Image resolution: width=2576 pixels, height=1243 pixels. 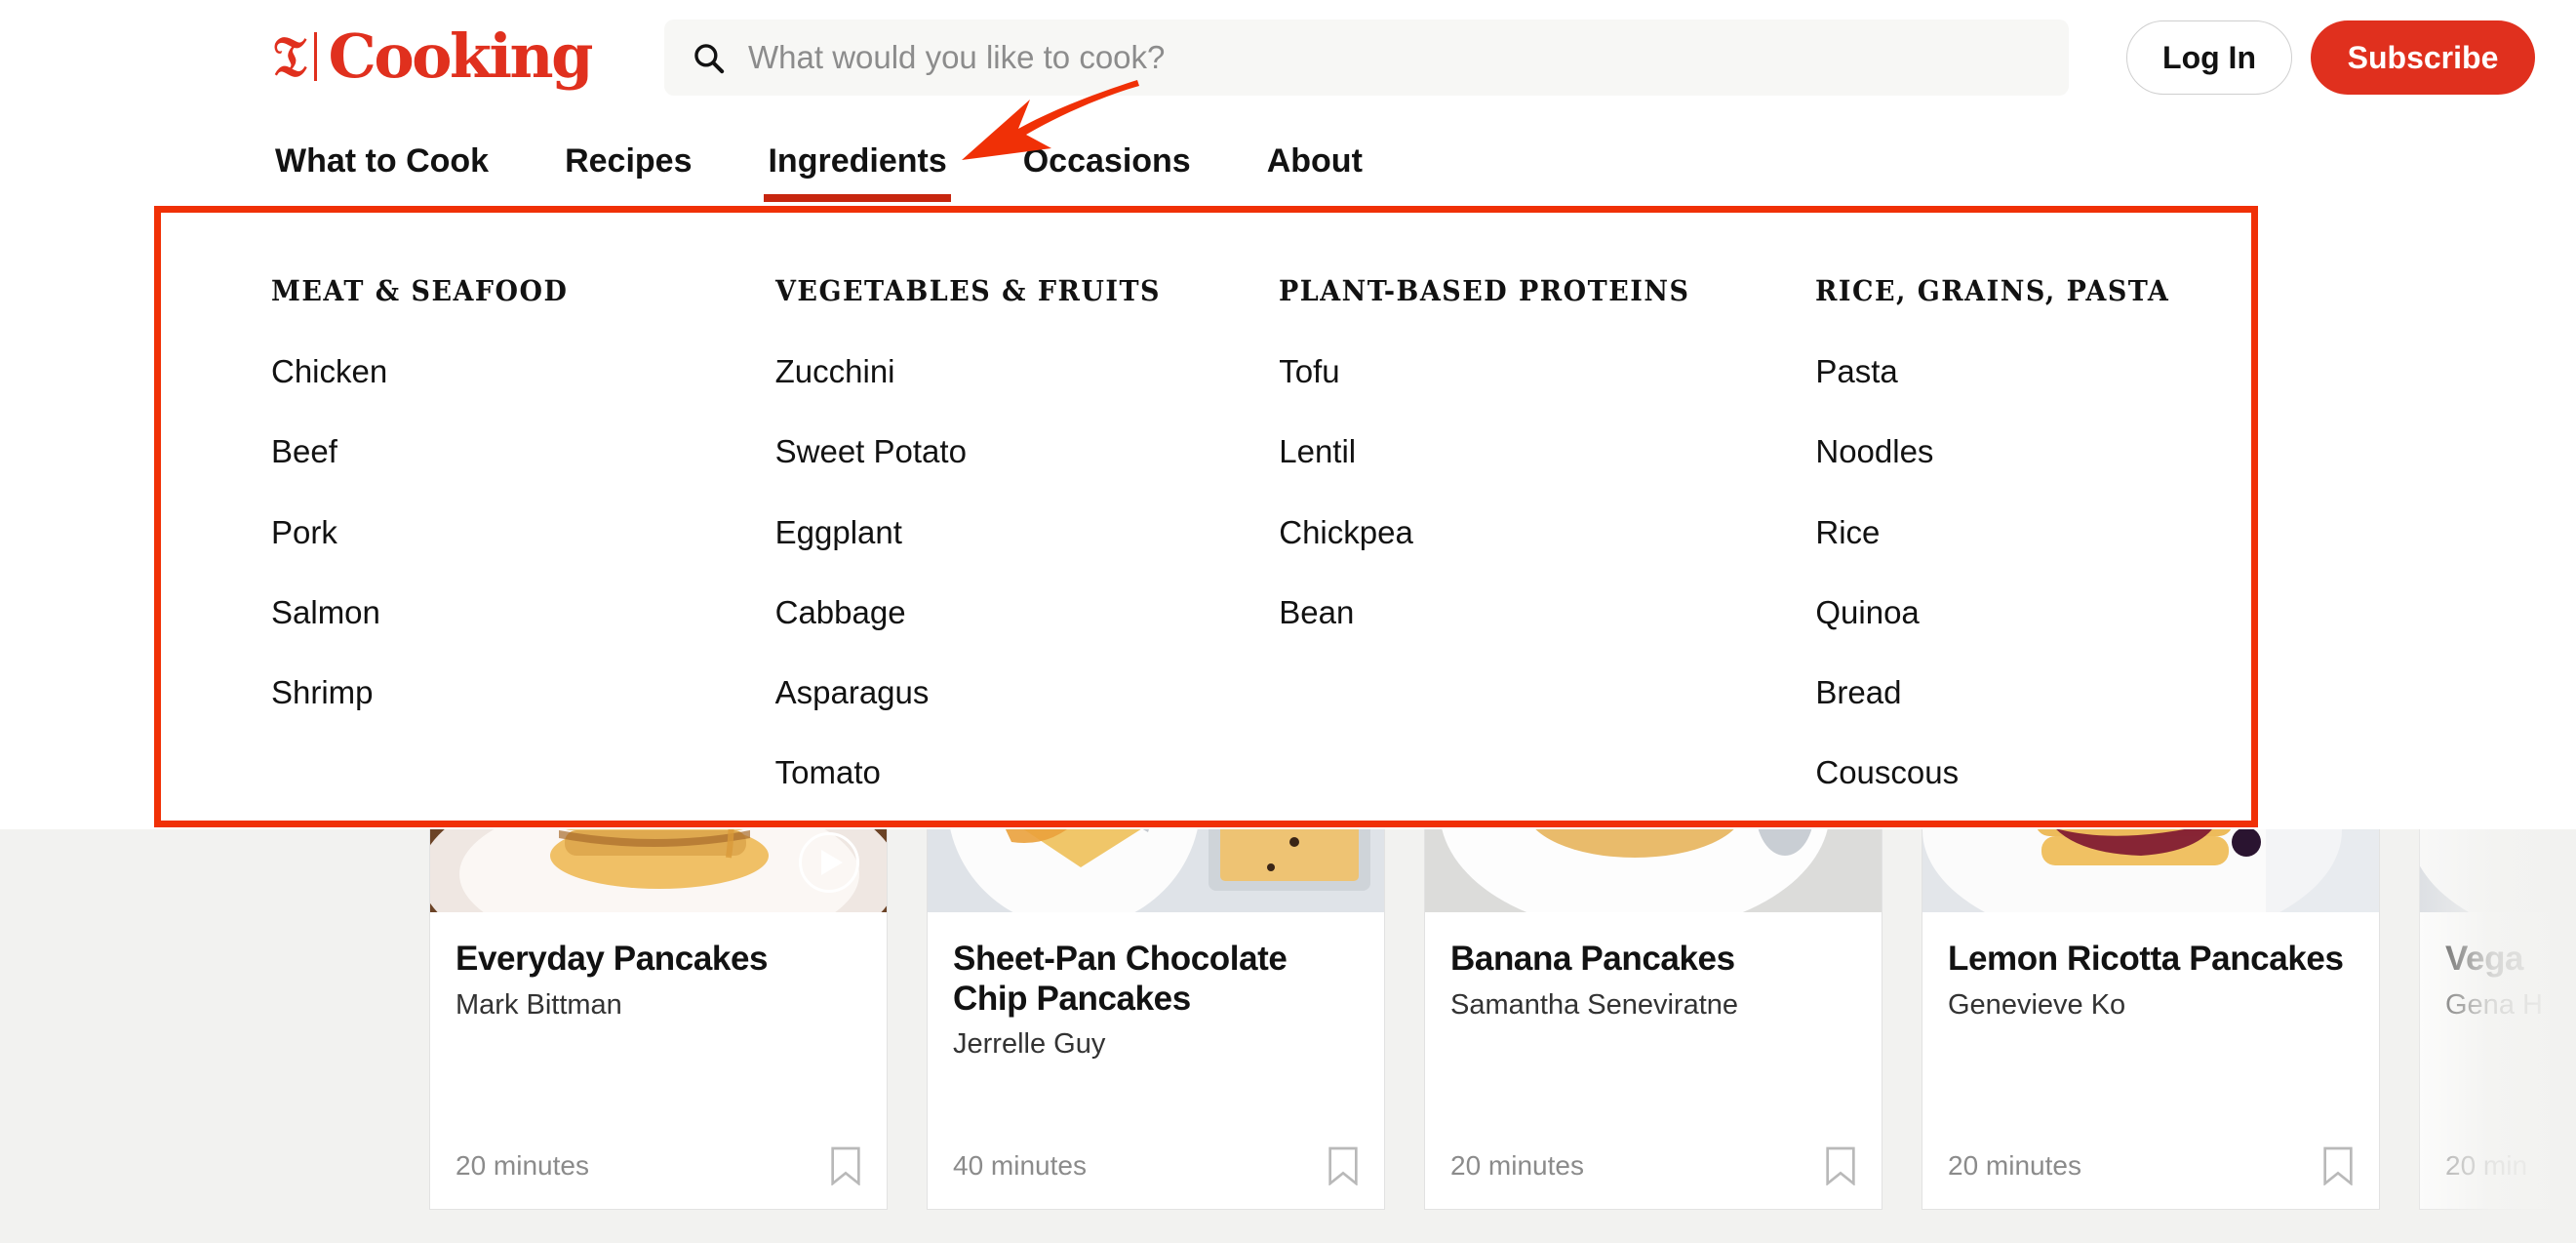 I want to click on login-button: Log In, so click(x=2209, y=58).